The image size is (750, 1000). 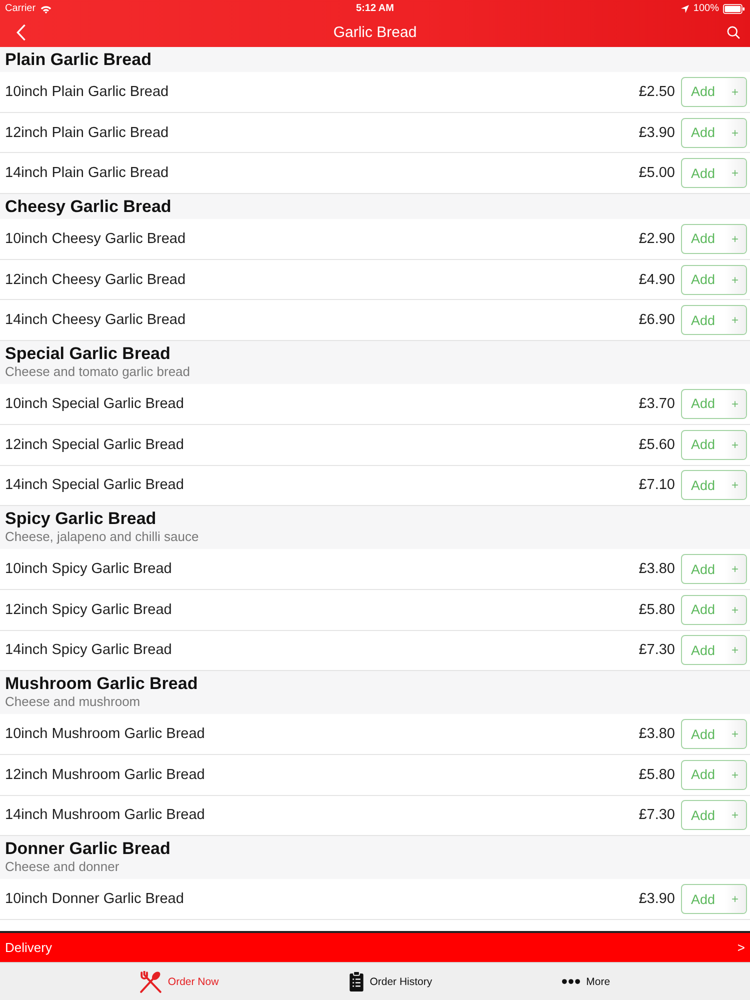 What do you see at coordinates (87, 849) in the screenshot?
I see `section-title: Donner Garlic Bread` at bounding box center [87, 849].